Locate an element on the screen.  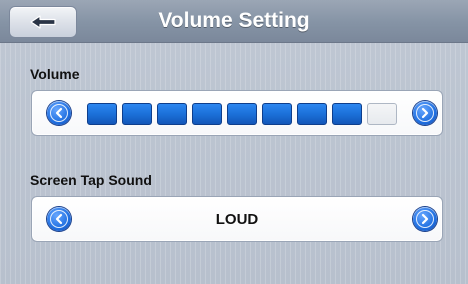
volume-increase-button is located at coordinates (425, 113).